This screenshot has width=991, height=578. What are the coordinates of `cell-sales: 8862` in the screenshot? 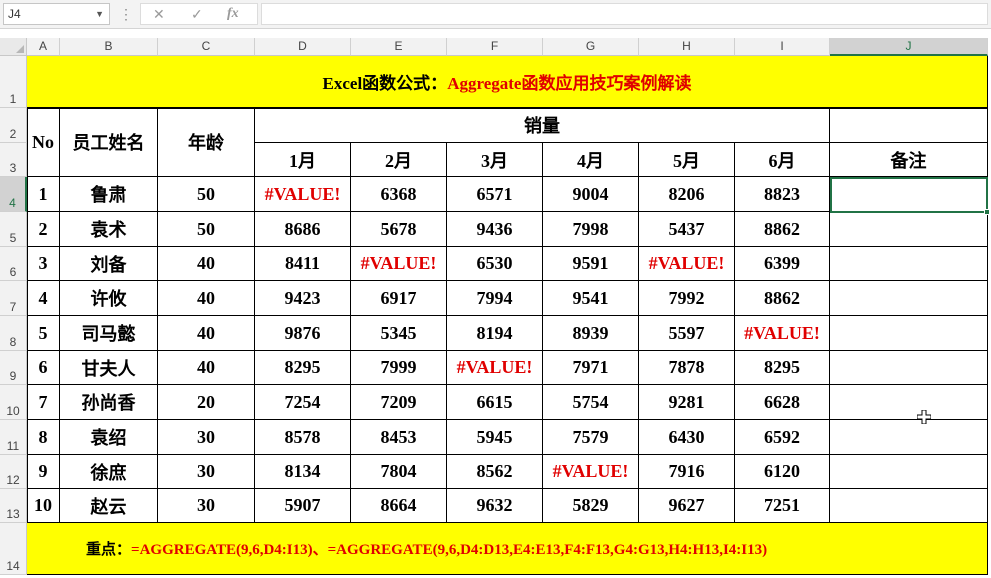 It's located at (782, 298).